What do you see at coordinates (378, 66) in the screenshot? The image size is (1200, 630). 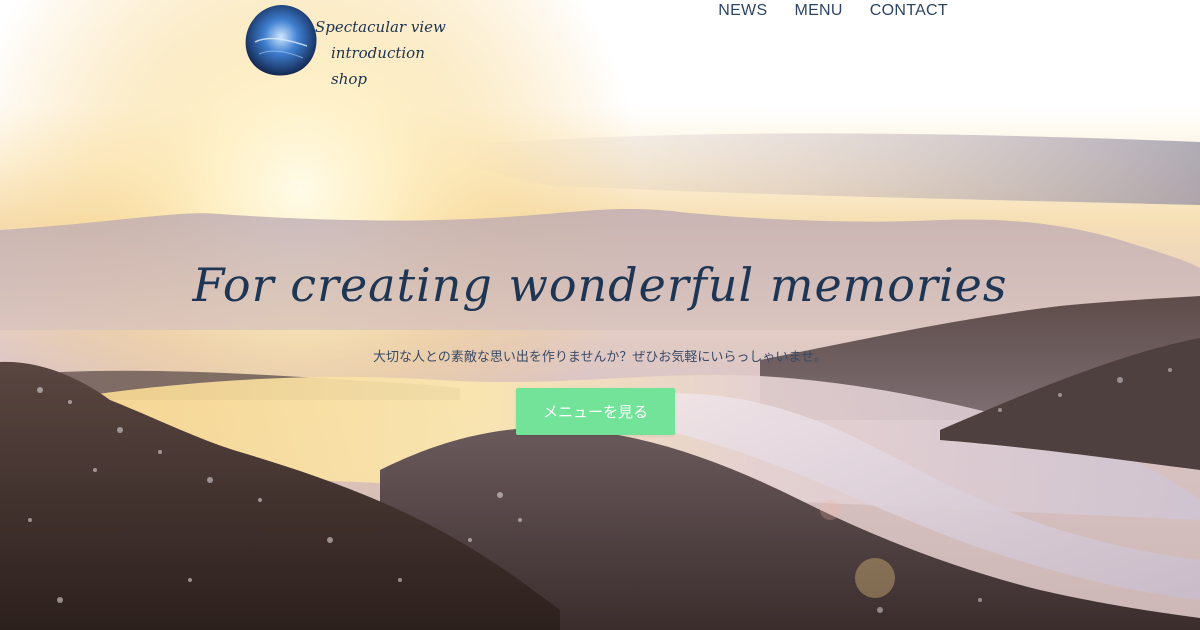 I see `logo-line-2: introduction shop` at bounding box center [378, 66].